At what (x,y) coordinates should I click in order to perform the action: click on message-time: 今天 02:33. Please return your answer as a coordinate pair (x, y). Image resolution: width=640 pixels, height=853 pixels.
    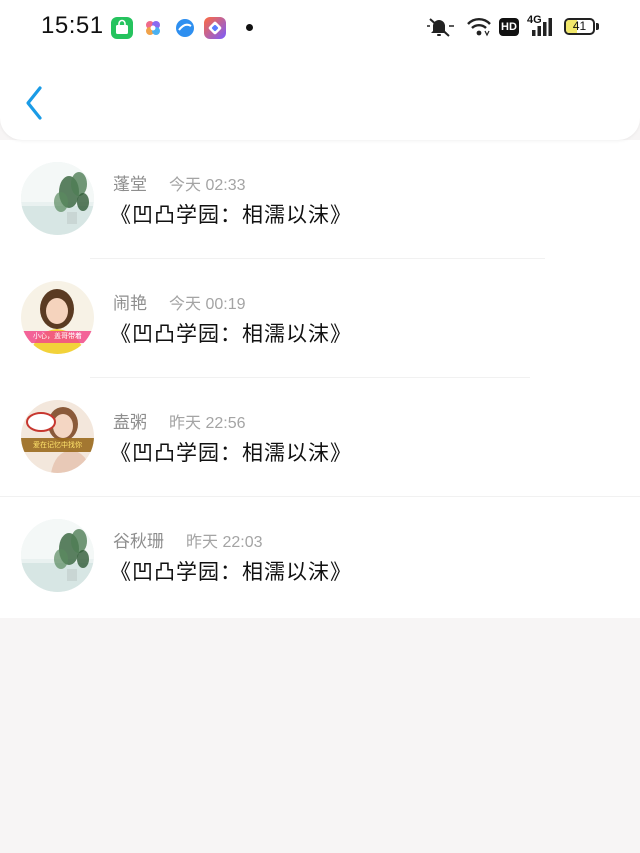
    Looking at the image, I should click on (207, 185).